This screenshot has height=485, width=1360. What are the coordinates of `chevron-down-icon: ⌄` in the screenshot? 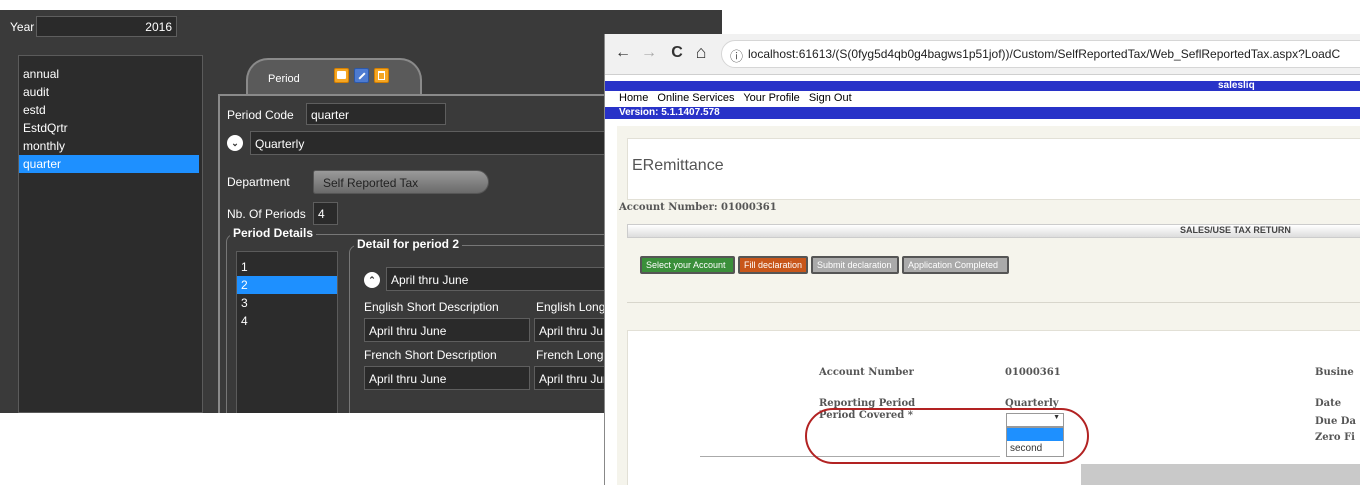 It's located at (235, 143).